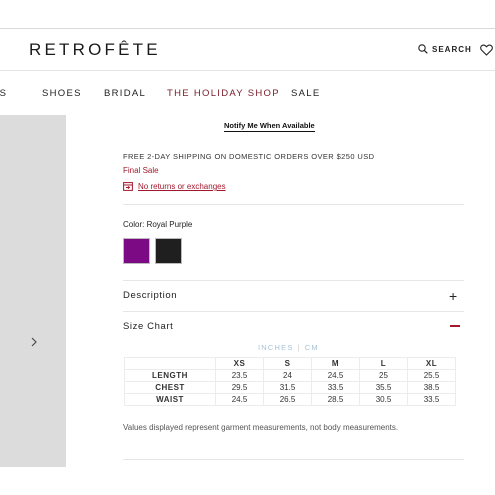 Image resolution: width=495 pixels, height=495 pixels. I want to click on color-label: Color: Royal Purple, so click(157, 224).